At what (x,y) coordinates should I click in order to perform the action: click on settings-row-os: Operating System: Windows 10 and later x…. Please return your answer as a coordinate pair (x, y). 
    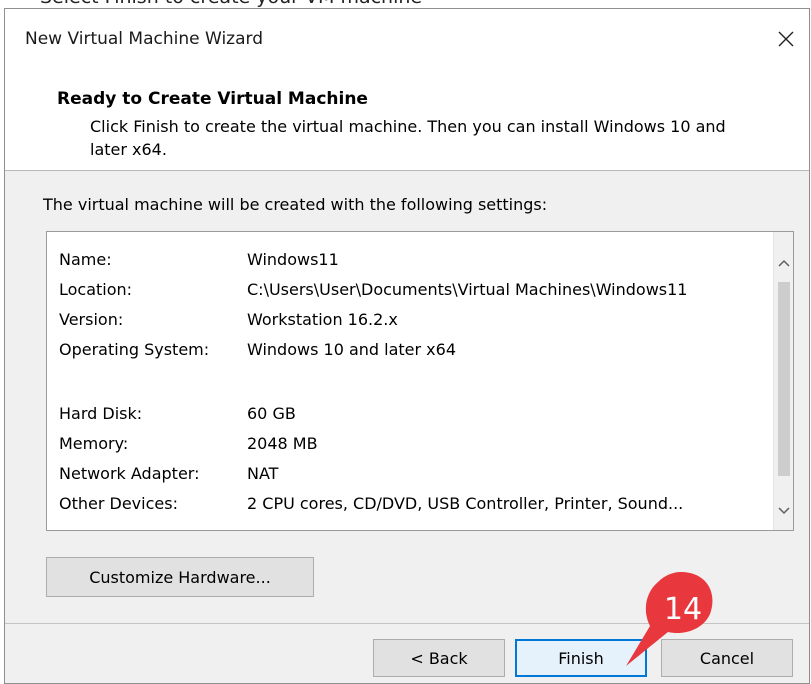
    Looking at the image, I should click on (373, 349).